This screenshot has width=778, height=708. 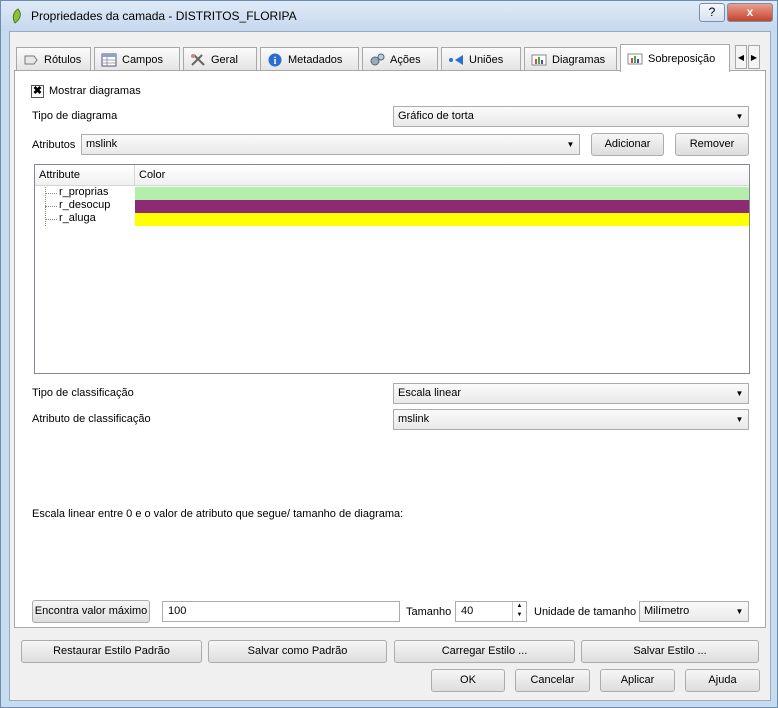 I want to click on gears-icon, so click(x=377, y=59).